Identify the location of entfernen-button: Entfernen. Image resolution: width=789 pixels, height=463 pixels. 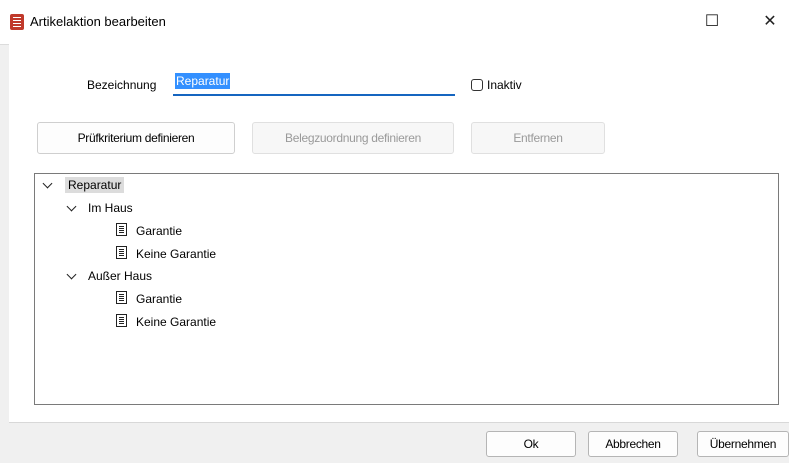
(538, 138).